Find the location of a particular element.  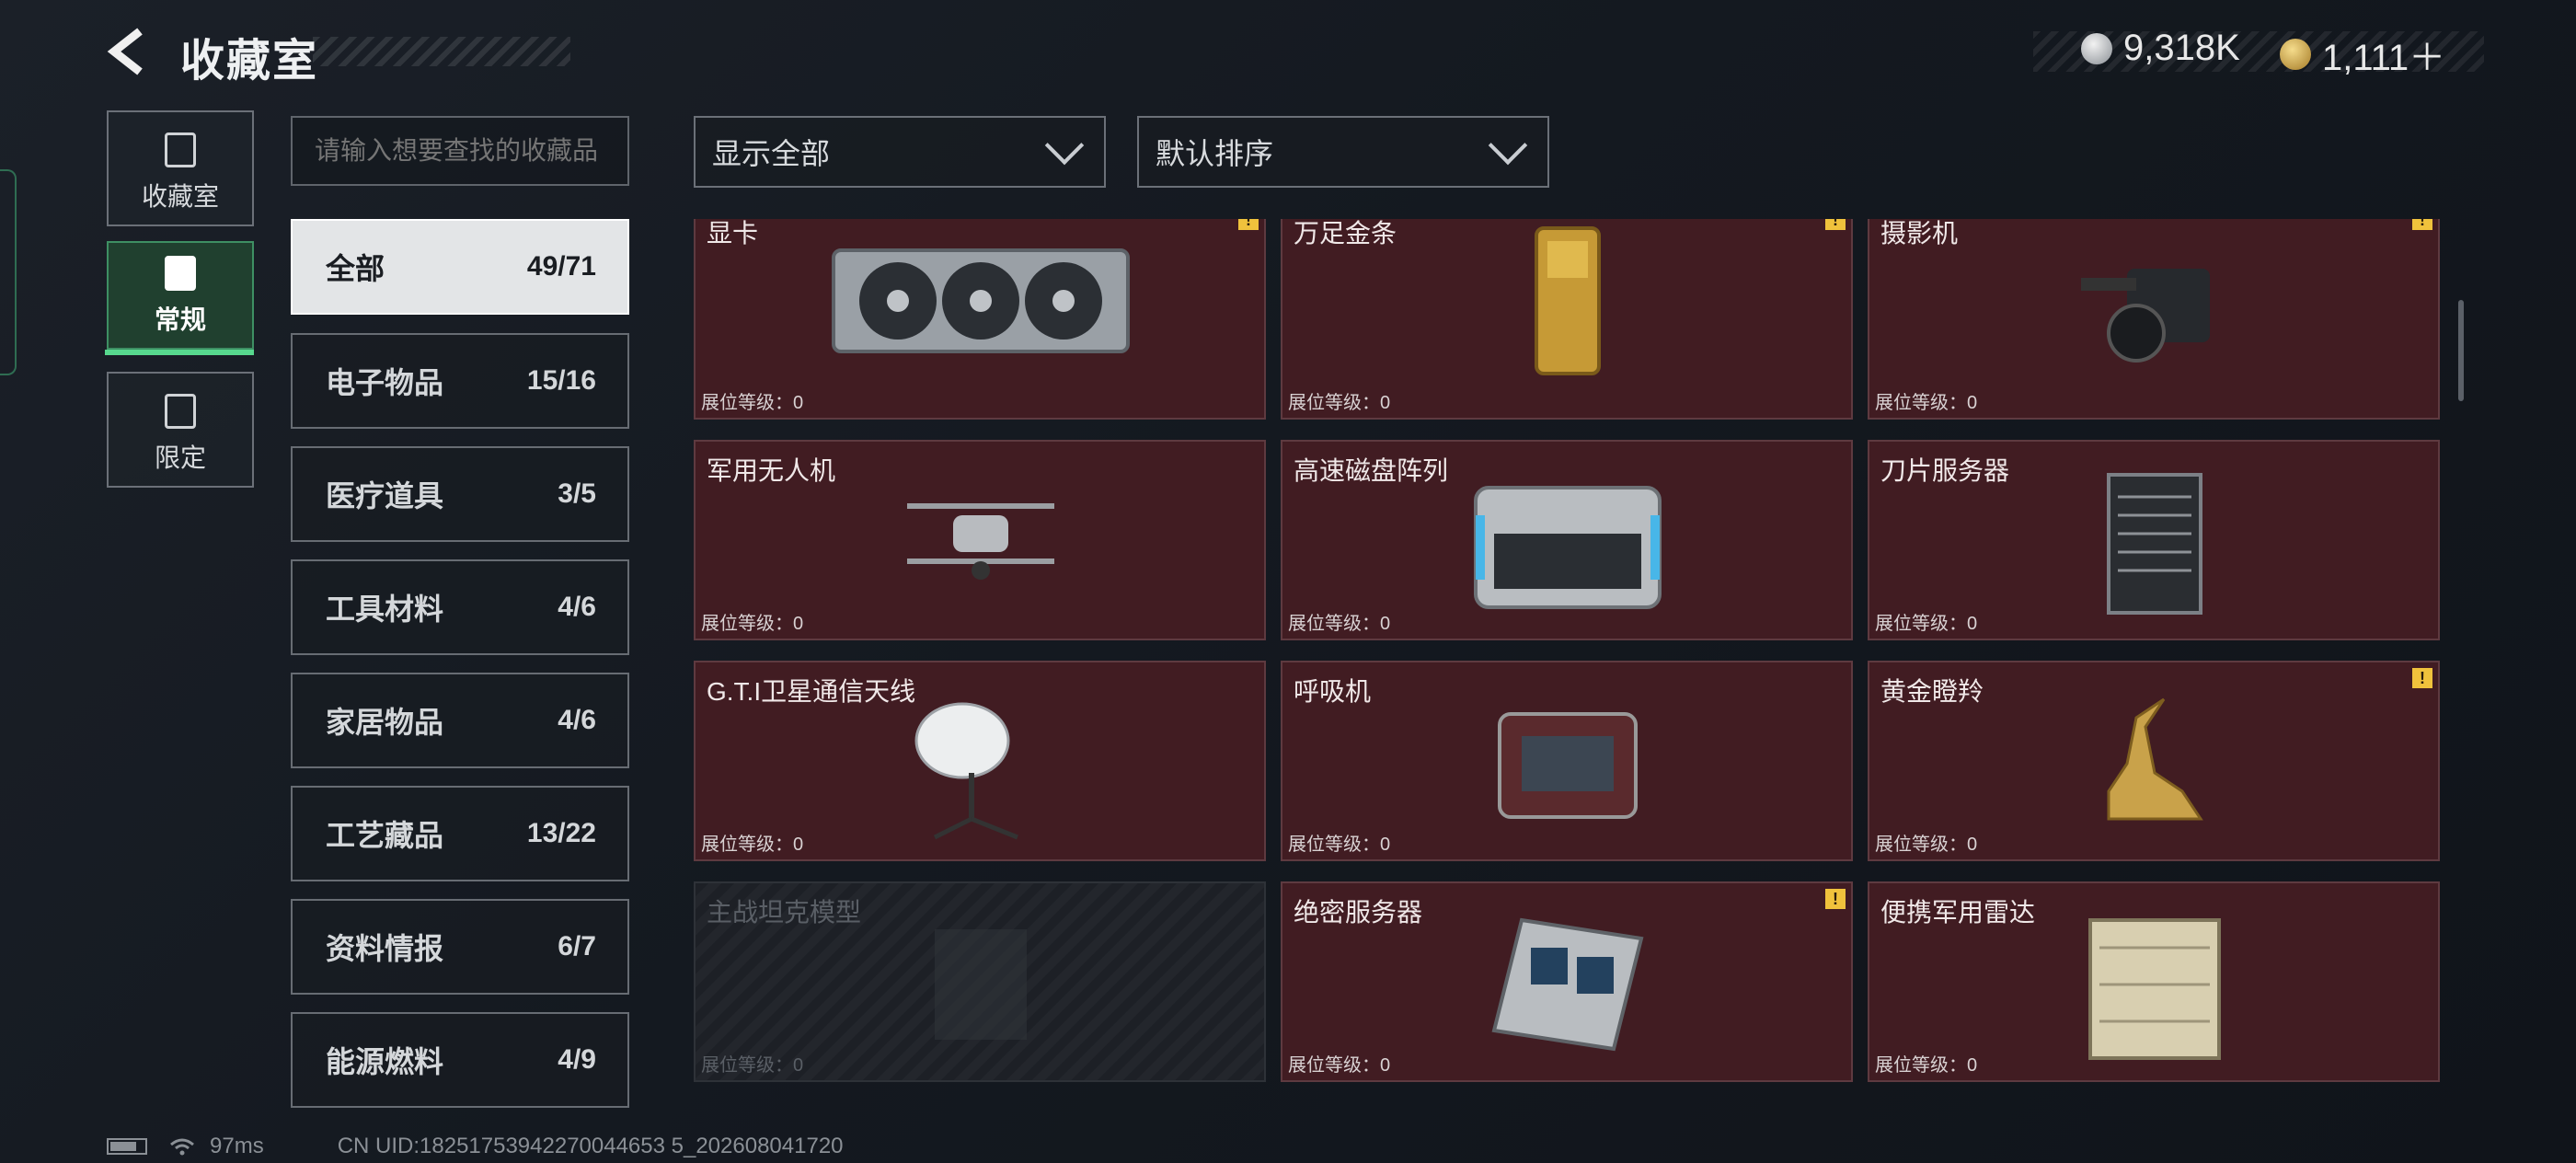

search-input is located at coordinates (460, 151).